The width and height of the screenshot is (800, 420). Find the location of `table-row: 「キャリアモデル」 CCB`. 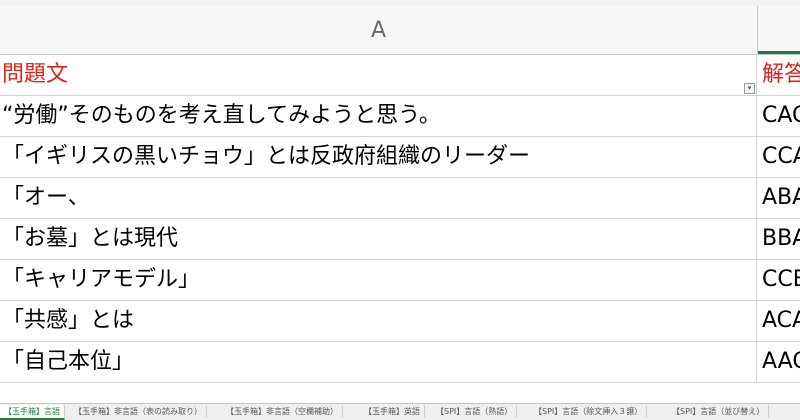

table-row: 「キャリアモデル」 CCB is located at coordinates (400, 280).